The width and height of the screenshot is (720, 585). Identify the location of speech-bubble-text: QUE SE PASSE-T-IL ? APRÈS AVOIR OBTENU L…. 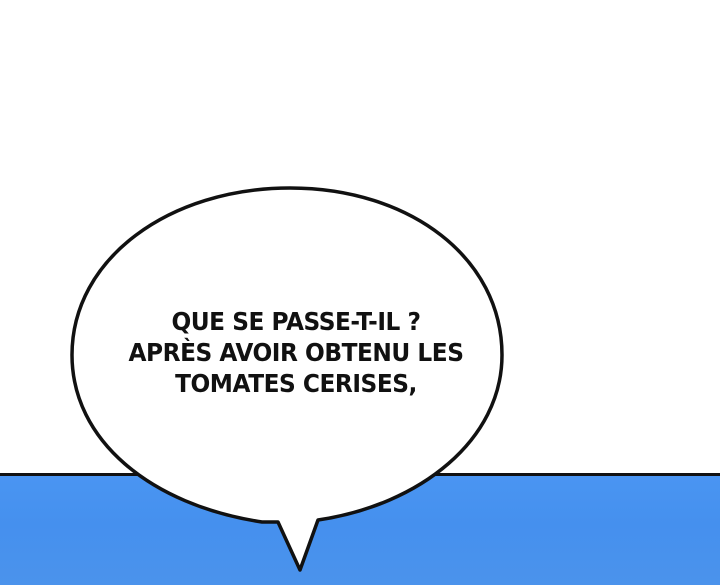
(296, 352).